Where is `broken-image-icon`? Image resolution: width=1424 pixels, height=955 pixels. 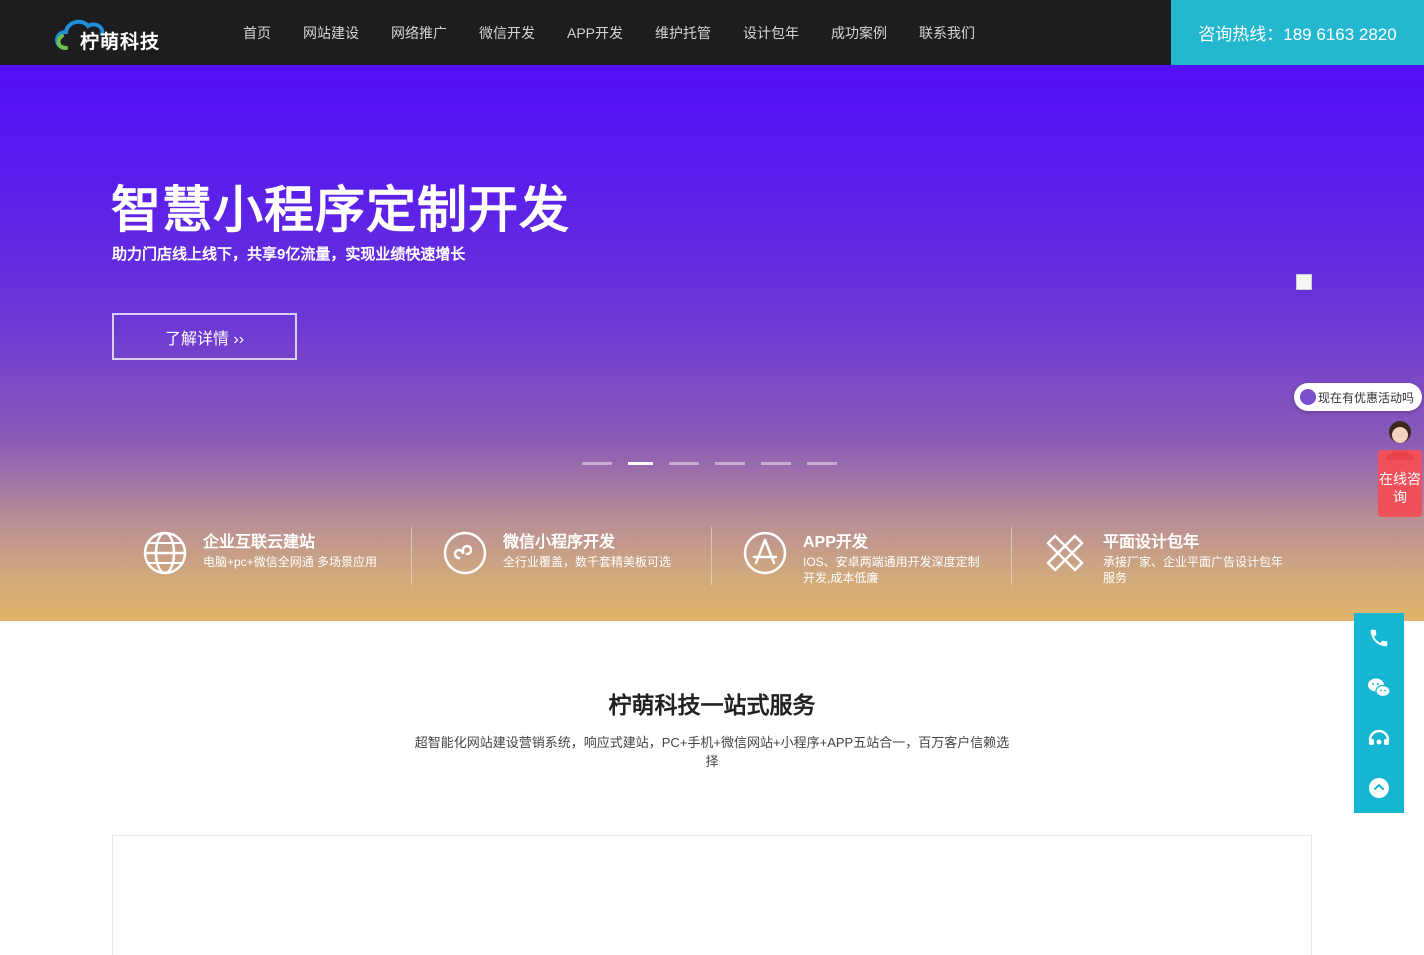
broken-image-icon is located at coordinates (1304, 282).